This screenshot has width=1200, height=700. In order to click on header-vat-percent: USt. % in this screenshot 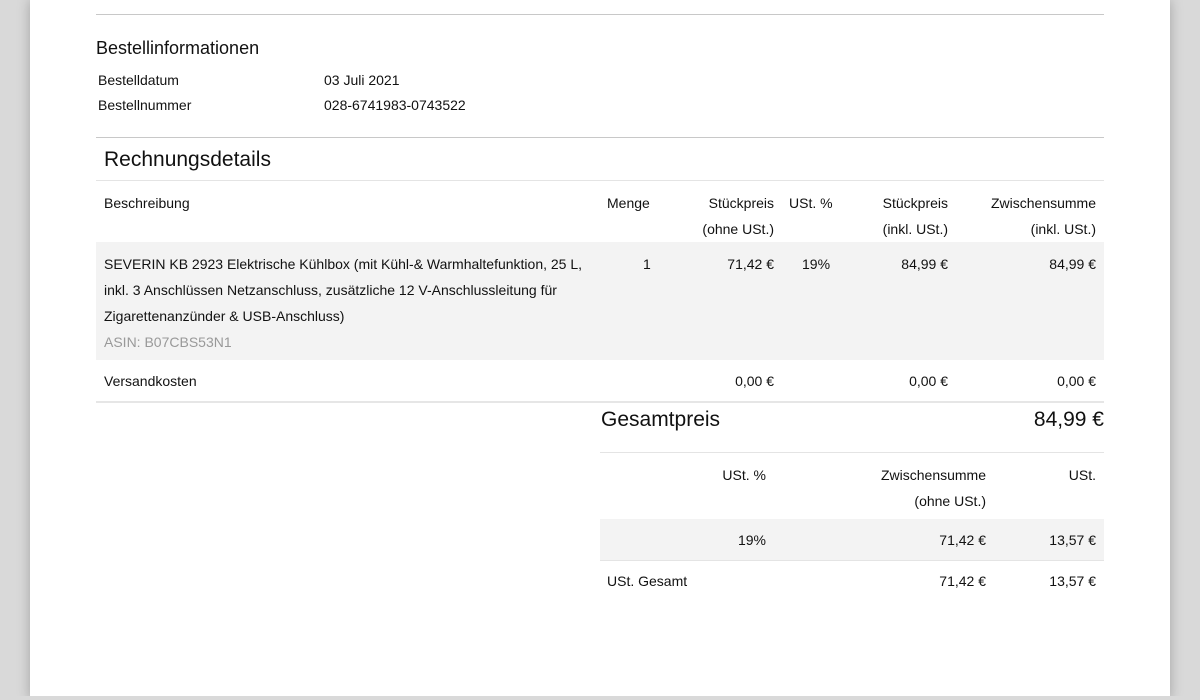, I will do `click(811, 203)`.